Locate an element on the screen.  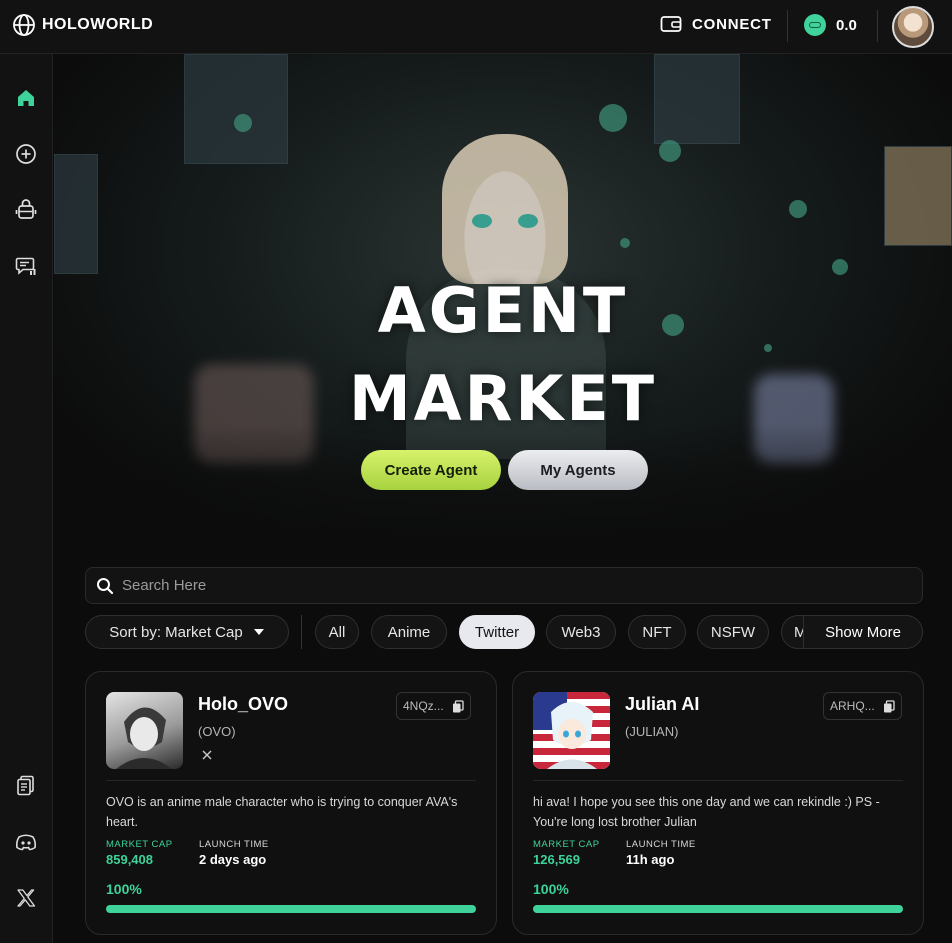
hero-title-line1: AGENT is located at coordinates (503, 310).